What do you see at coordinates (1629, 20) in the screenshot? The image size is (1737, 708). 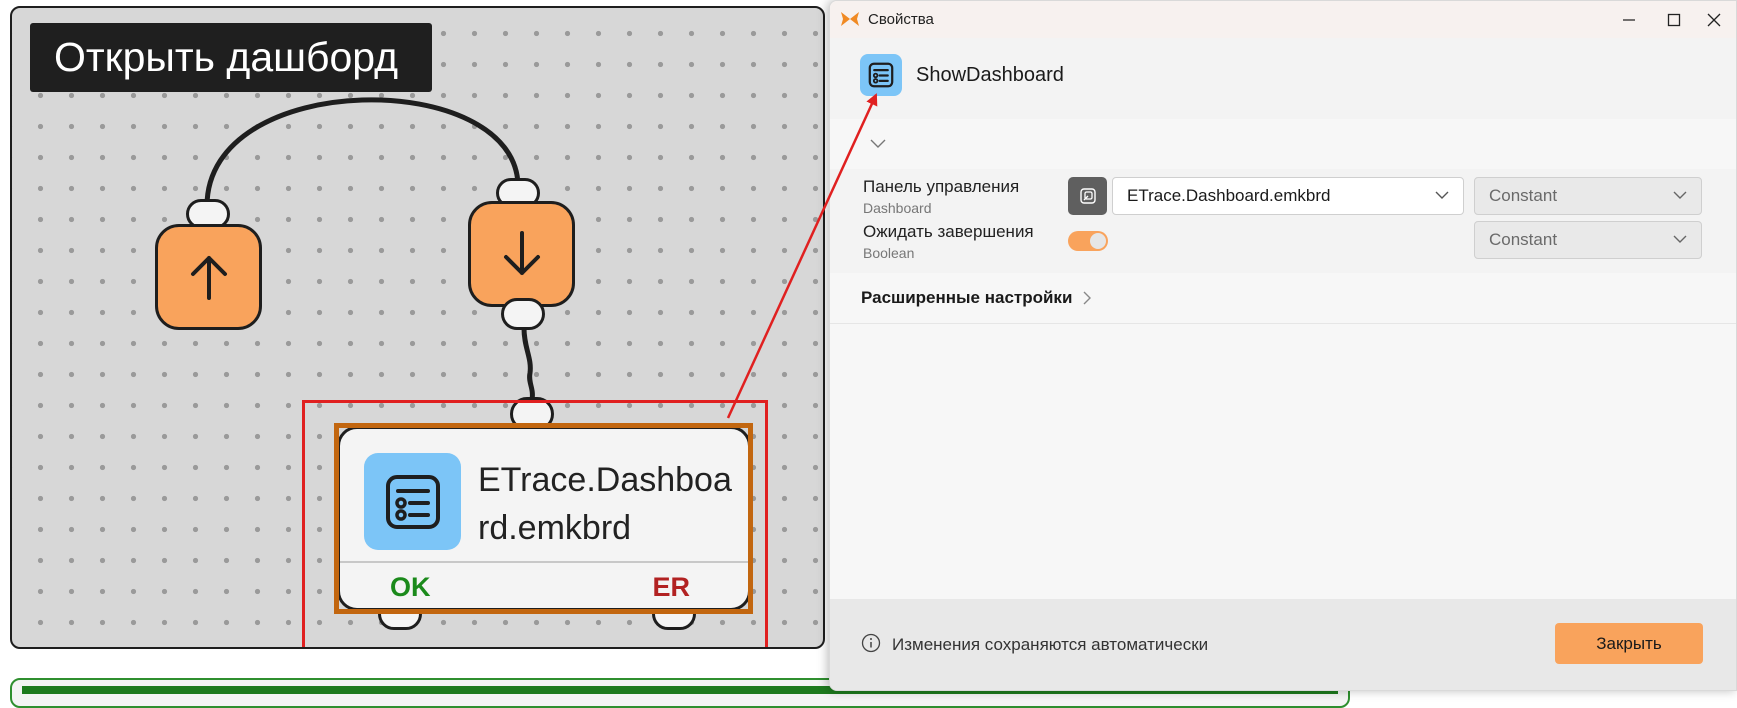 I see `minimize-icon` at bounding box center [1629, 20].